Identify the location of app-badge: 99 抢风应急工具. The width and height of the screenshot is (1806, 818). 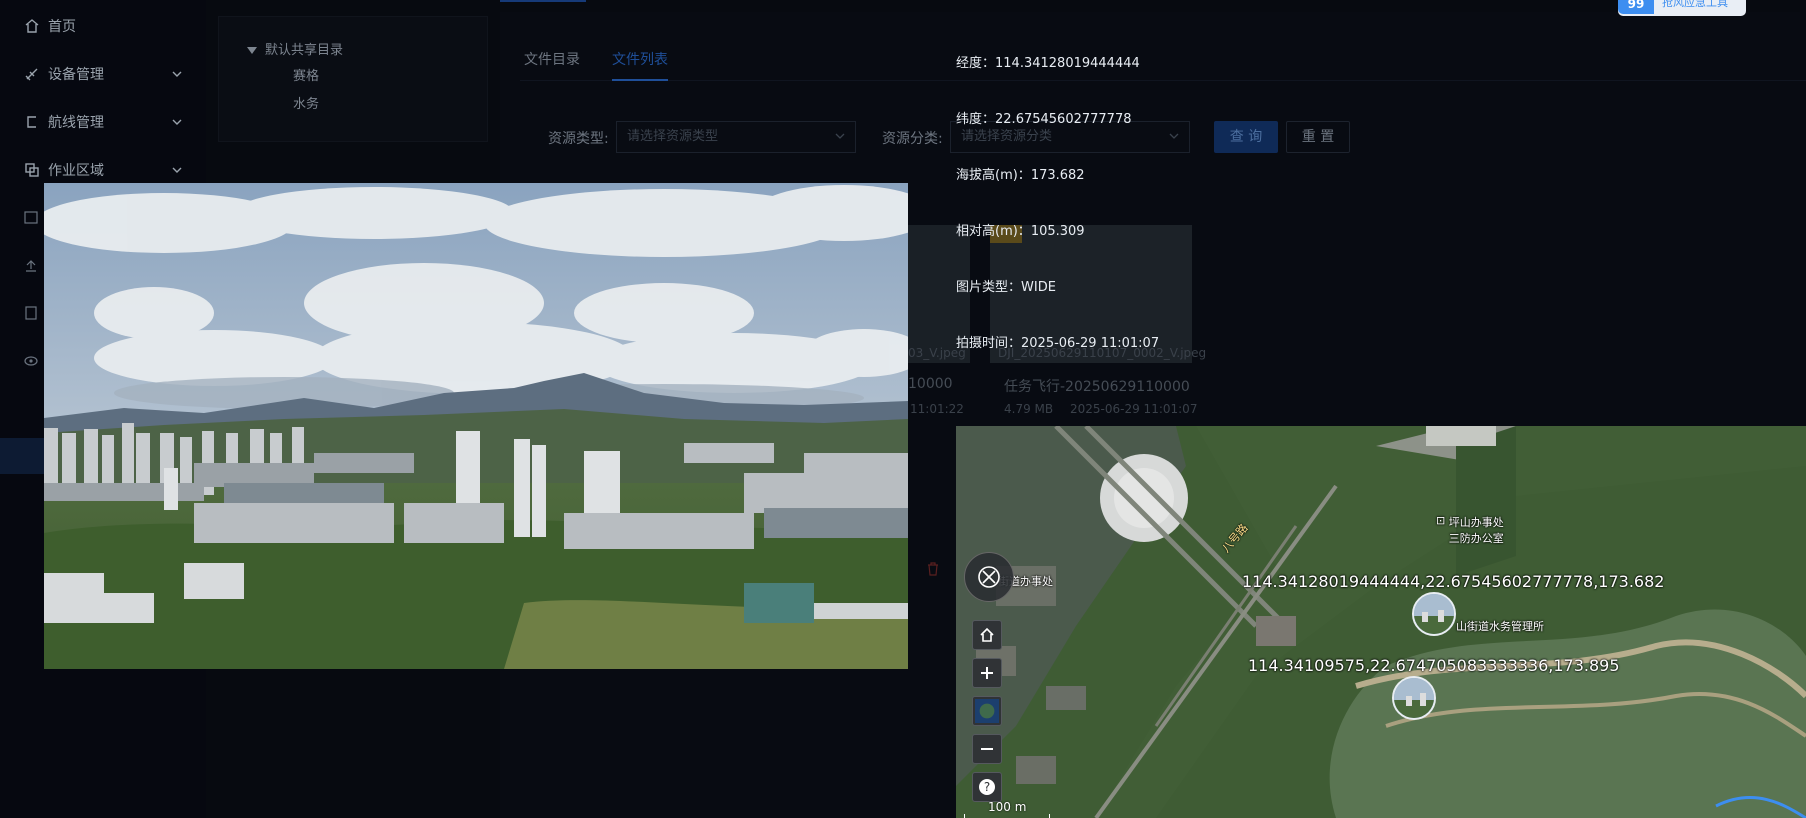
(1682, 8).